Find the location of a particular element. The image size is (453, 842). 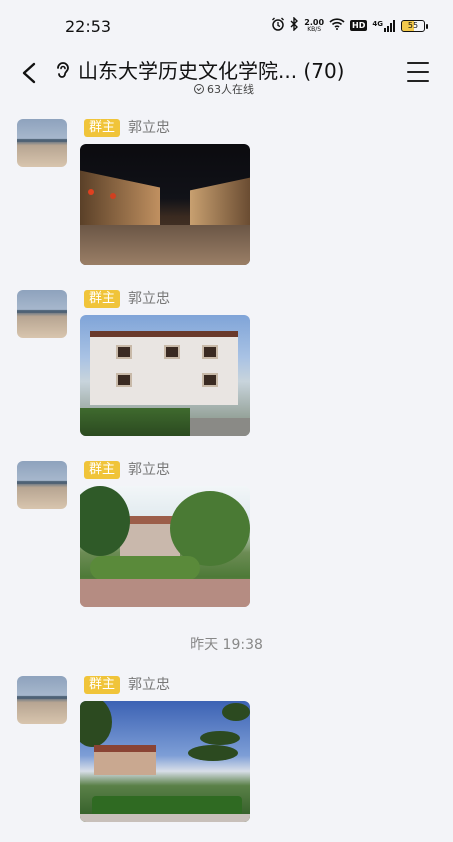

status-bar: 22:53 2.00 KB/S HD 4G 55 is located at coordinates (226, 25).